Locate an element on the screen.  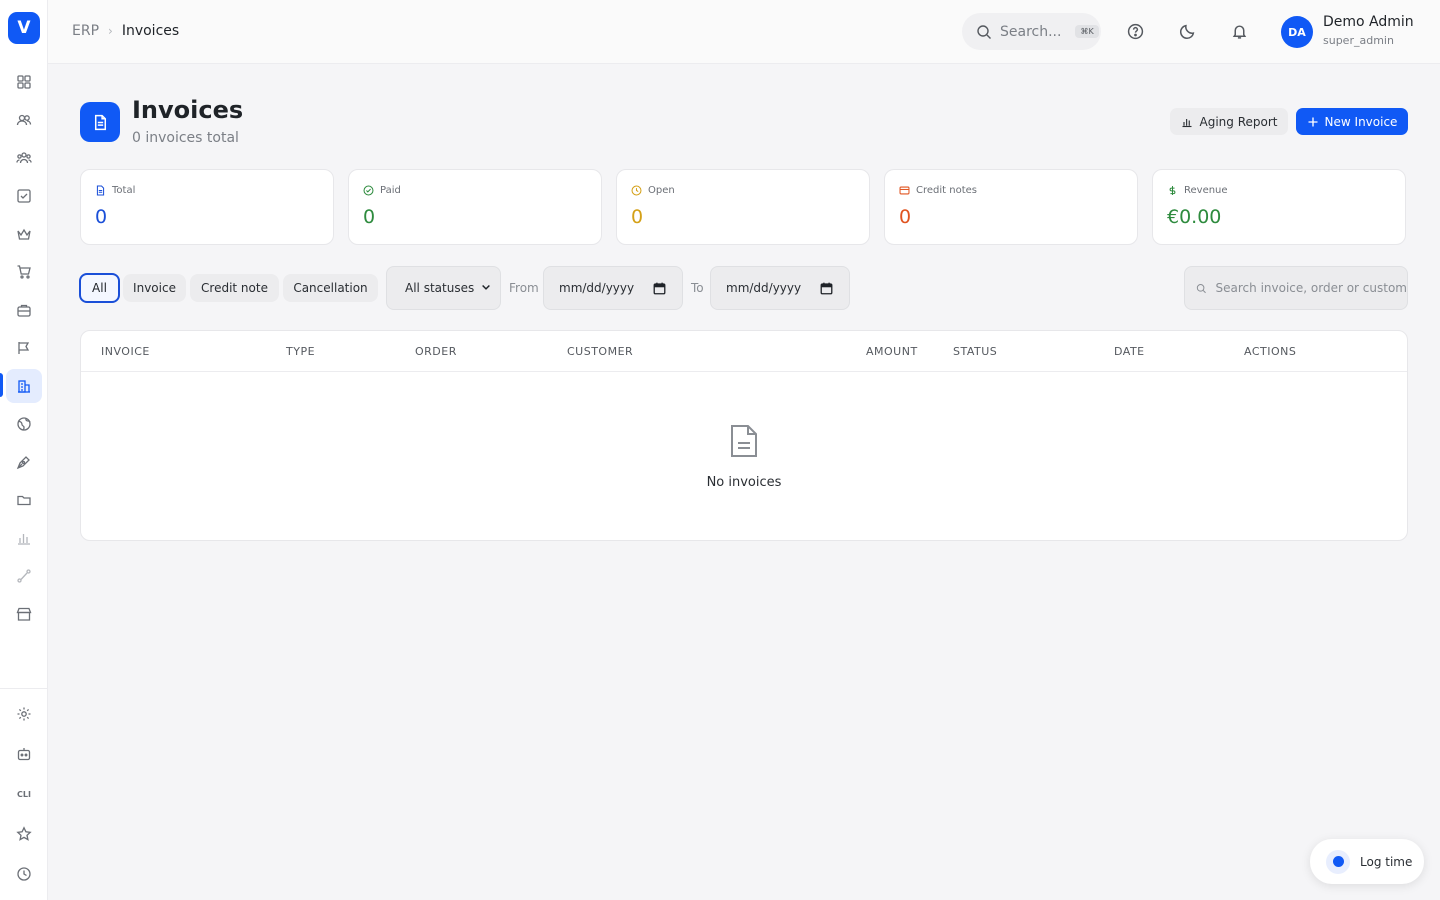
sidebar-divider is located at coordinates (24, 688).